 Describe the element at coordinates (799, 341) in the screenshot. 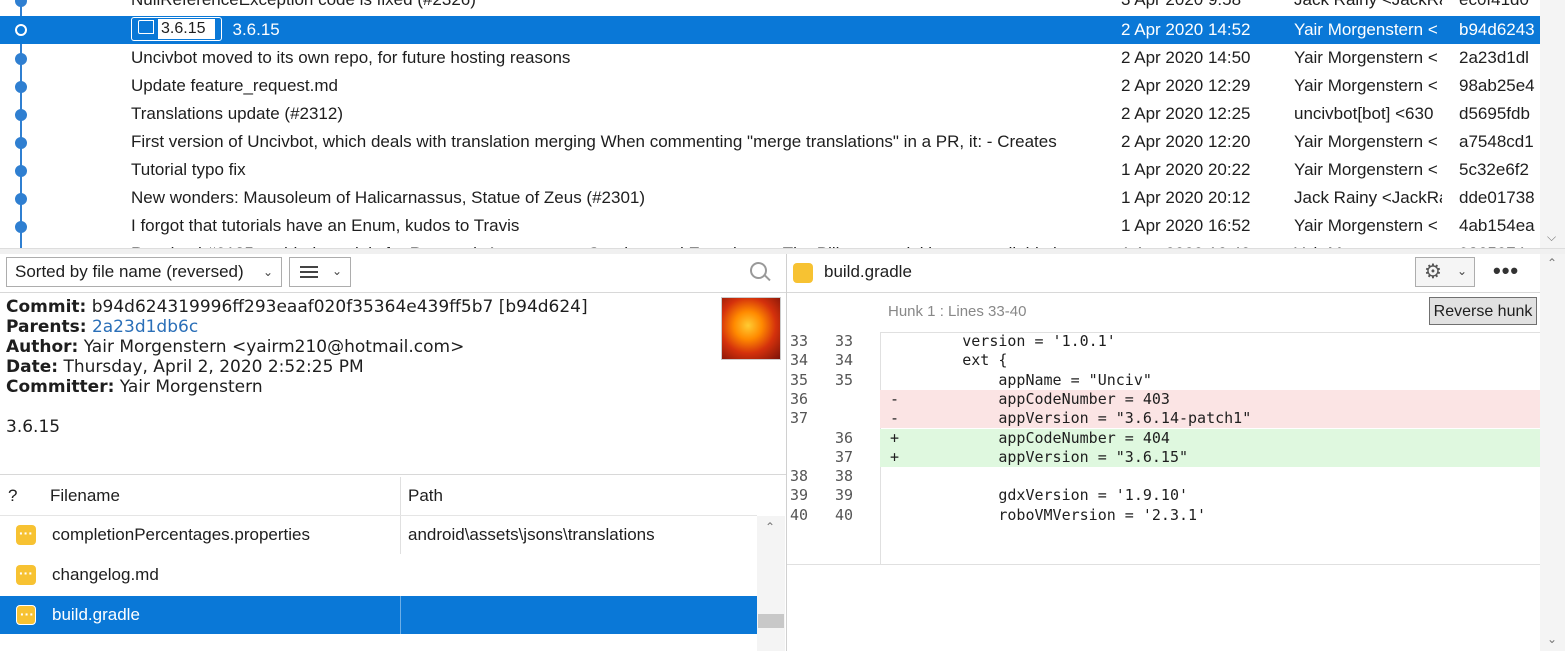

I see `old-line-number: 33` at that location.